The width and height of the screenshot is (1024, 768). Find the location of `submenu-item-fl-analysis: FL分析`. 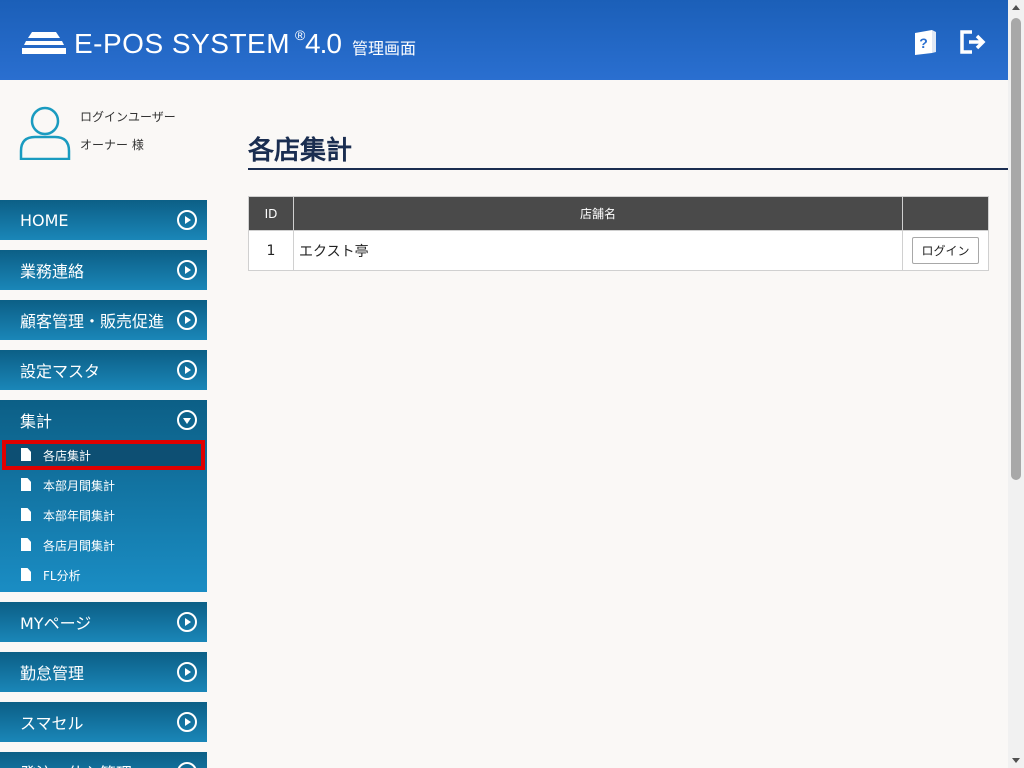

submenu-item-fl-analysis: FL分析 is located at coordinates (103, 575).